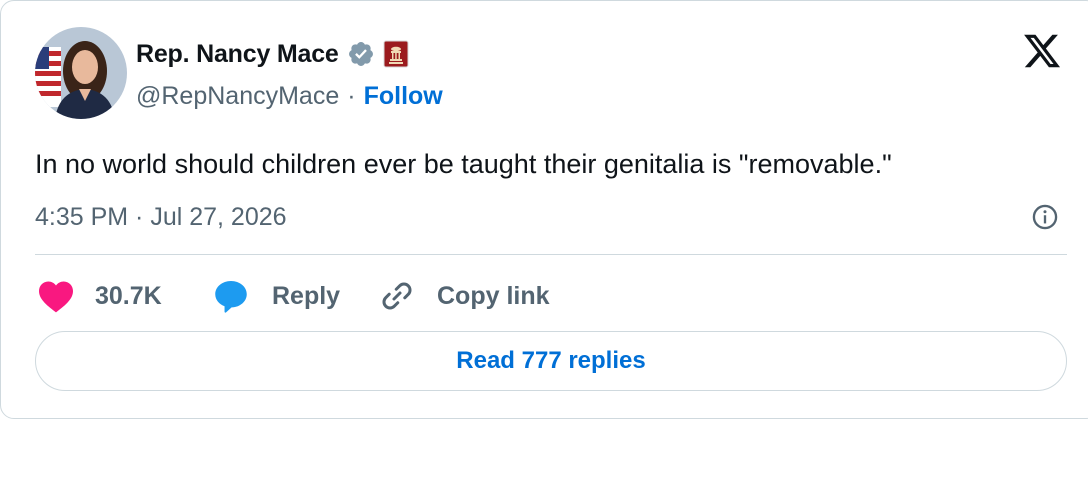 The height and width of the screenshot is (498, 1088). What do you see at coordinates (361, 54) in the screenshot?
I see `verified-badge-icon` at bounding box center [361, 54].